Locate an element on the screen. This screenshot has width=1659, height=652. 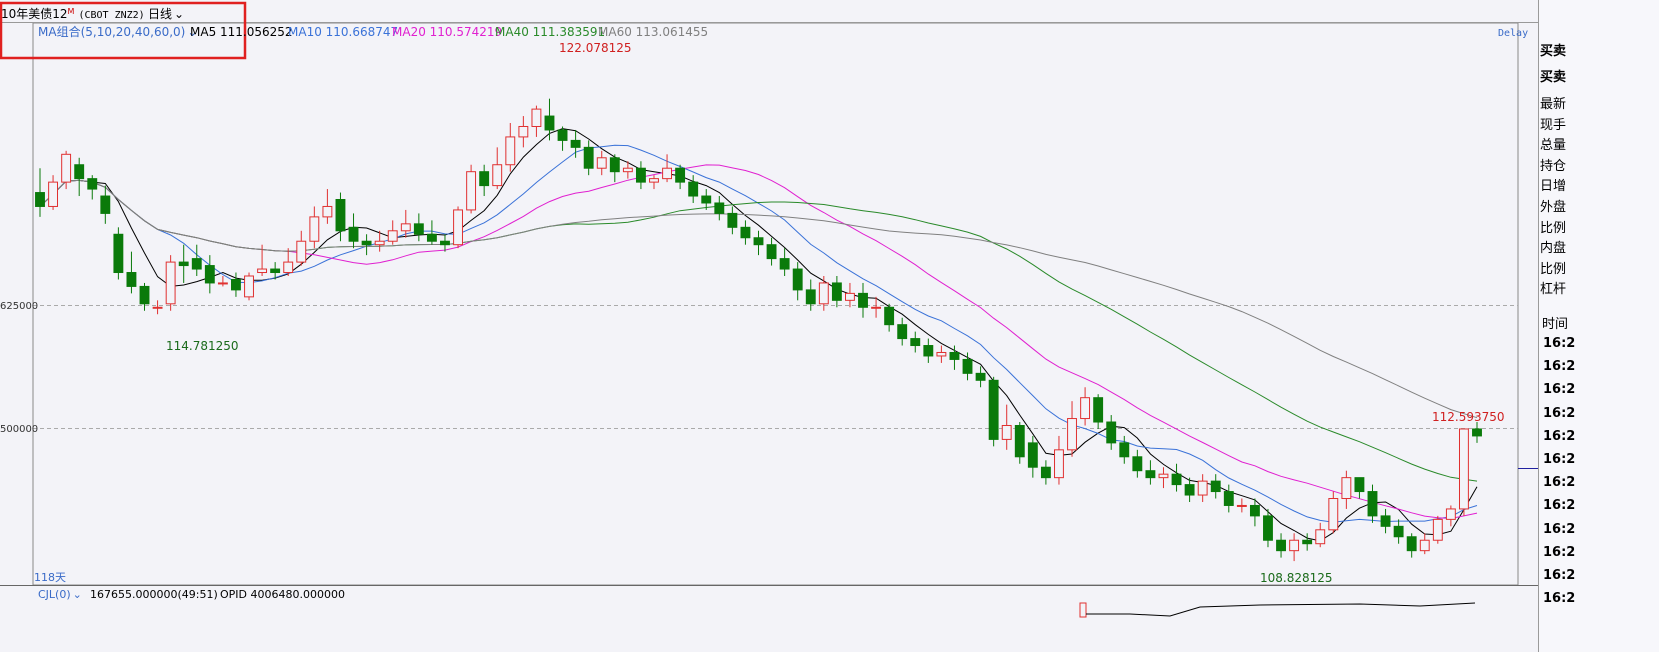
delay-label: Delay is located at coordinates (1513, 33).